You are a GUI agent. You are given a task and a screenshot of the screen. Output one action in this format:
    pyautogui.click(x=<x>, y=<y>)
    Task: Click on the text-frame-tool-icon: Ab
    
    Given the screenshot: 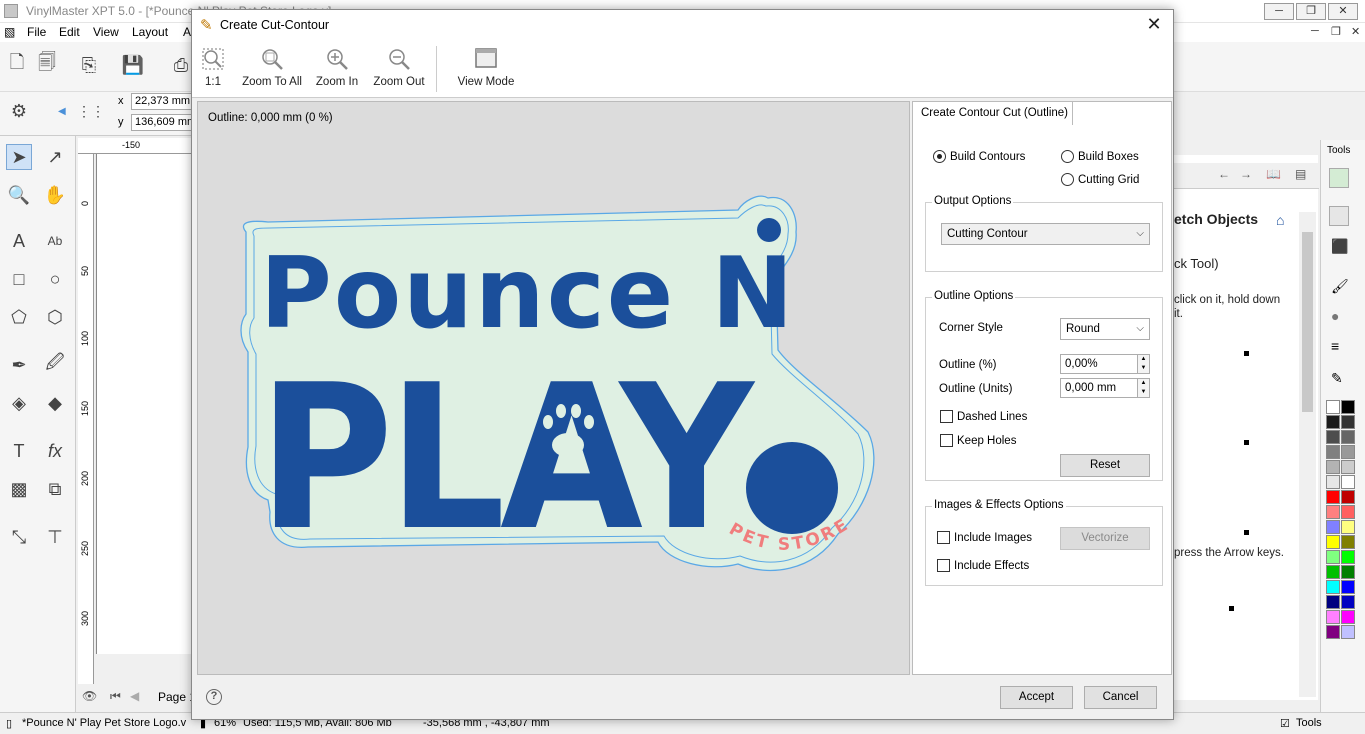 What is the action you would take?
    pyautogui.click(x=55, y=241)
    